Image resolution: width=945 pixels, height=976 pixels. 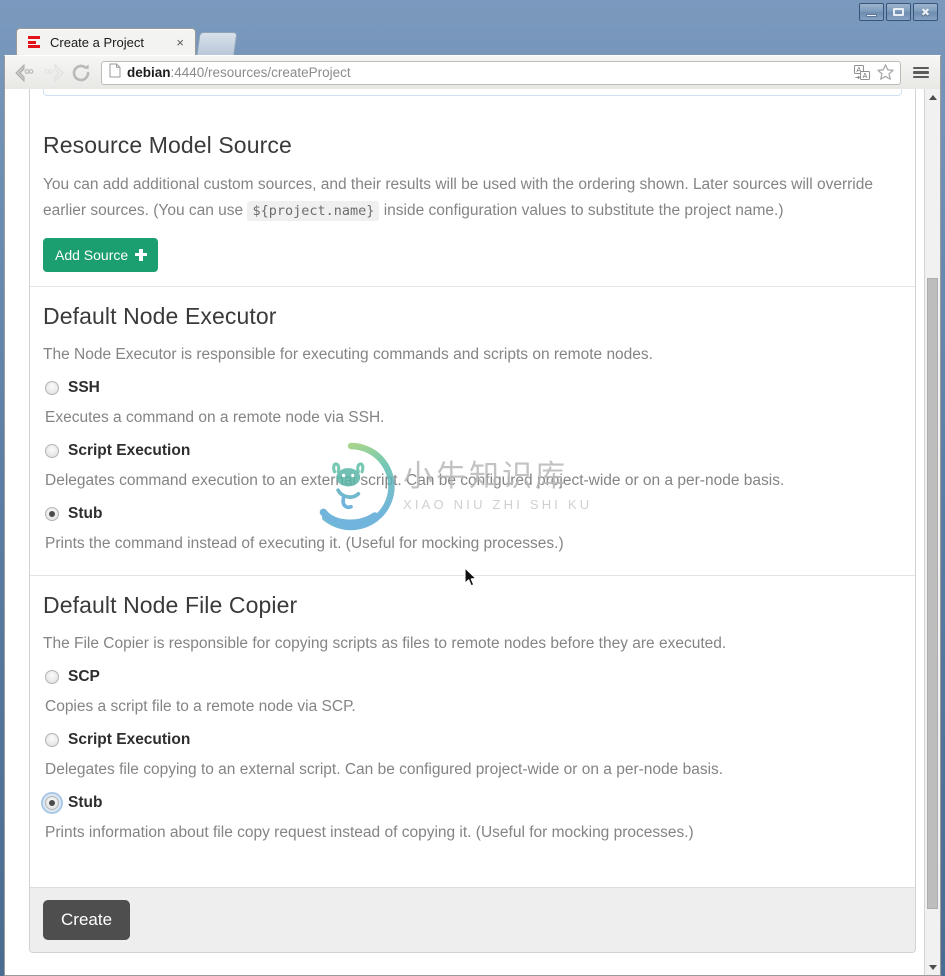 What do you see at coordinates (84, 388) in the screenshot?
I see `radio-label-ssh: SSH` at bounding box center [84, 388].